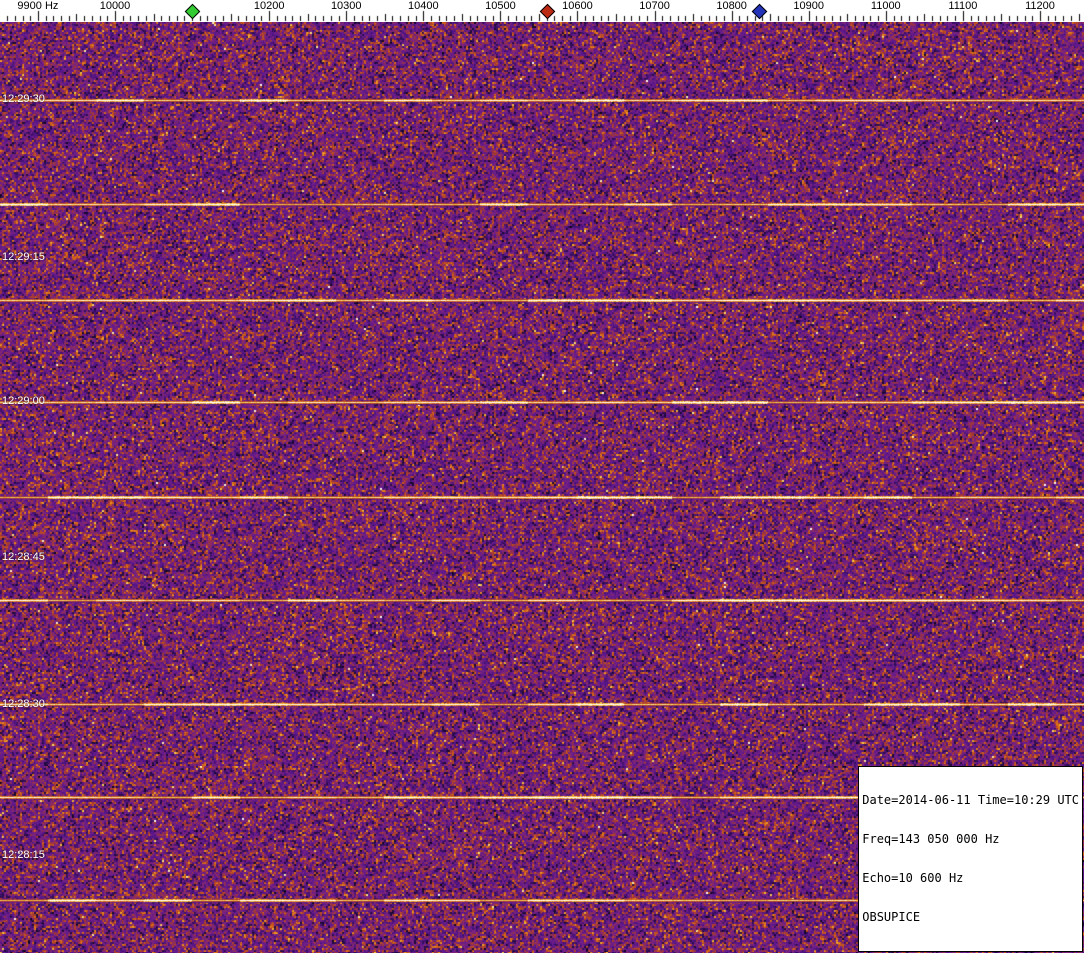 The image size is (1084, 953). What do you see at coordinates (809, 6) in the screenshot?
I see `freq-tick-label: 10900` at bounding box center [809, 6].